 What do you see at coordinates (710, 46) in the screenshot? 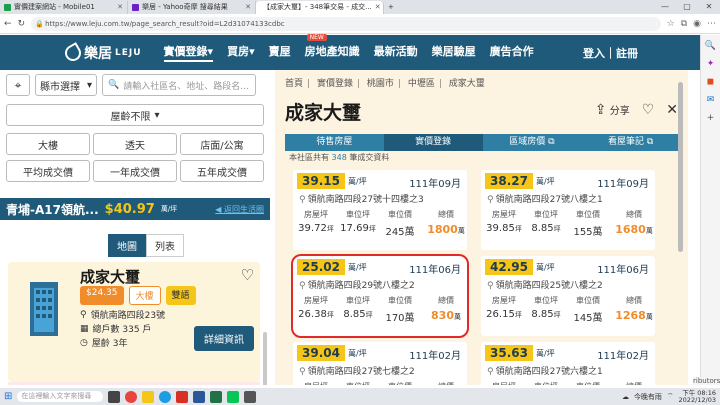
I see `search-icon: 🔍` at bounding box center [710, 46].